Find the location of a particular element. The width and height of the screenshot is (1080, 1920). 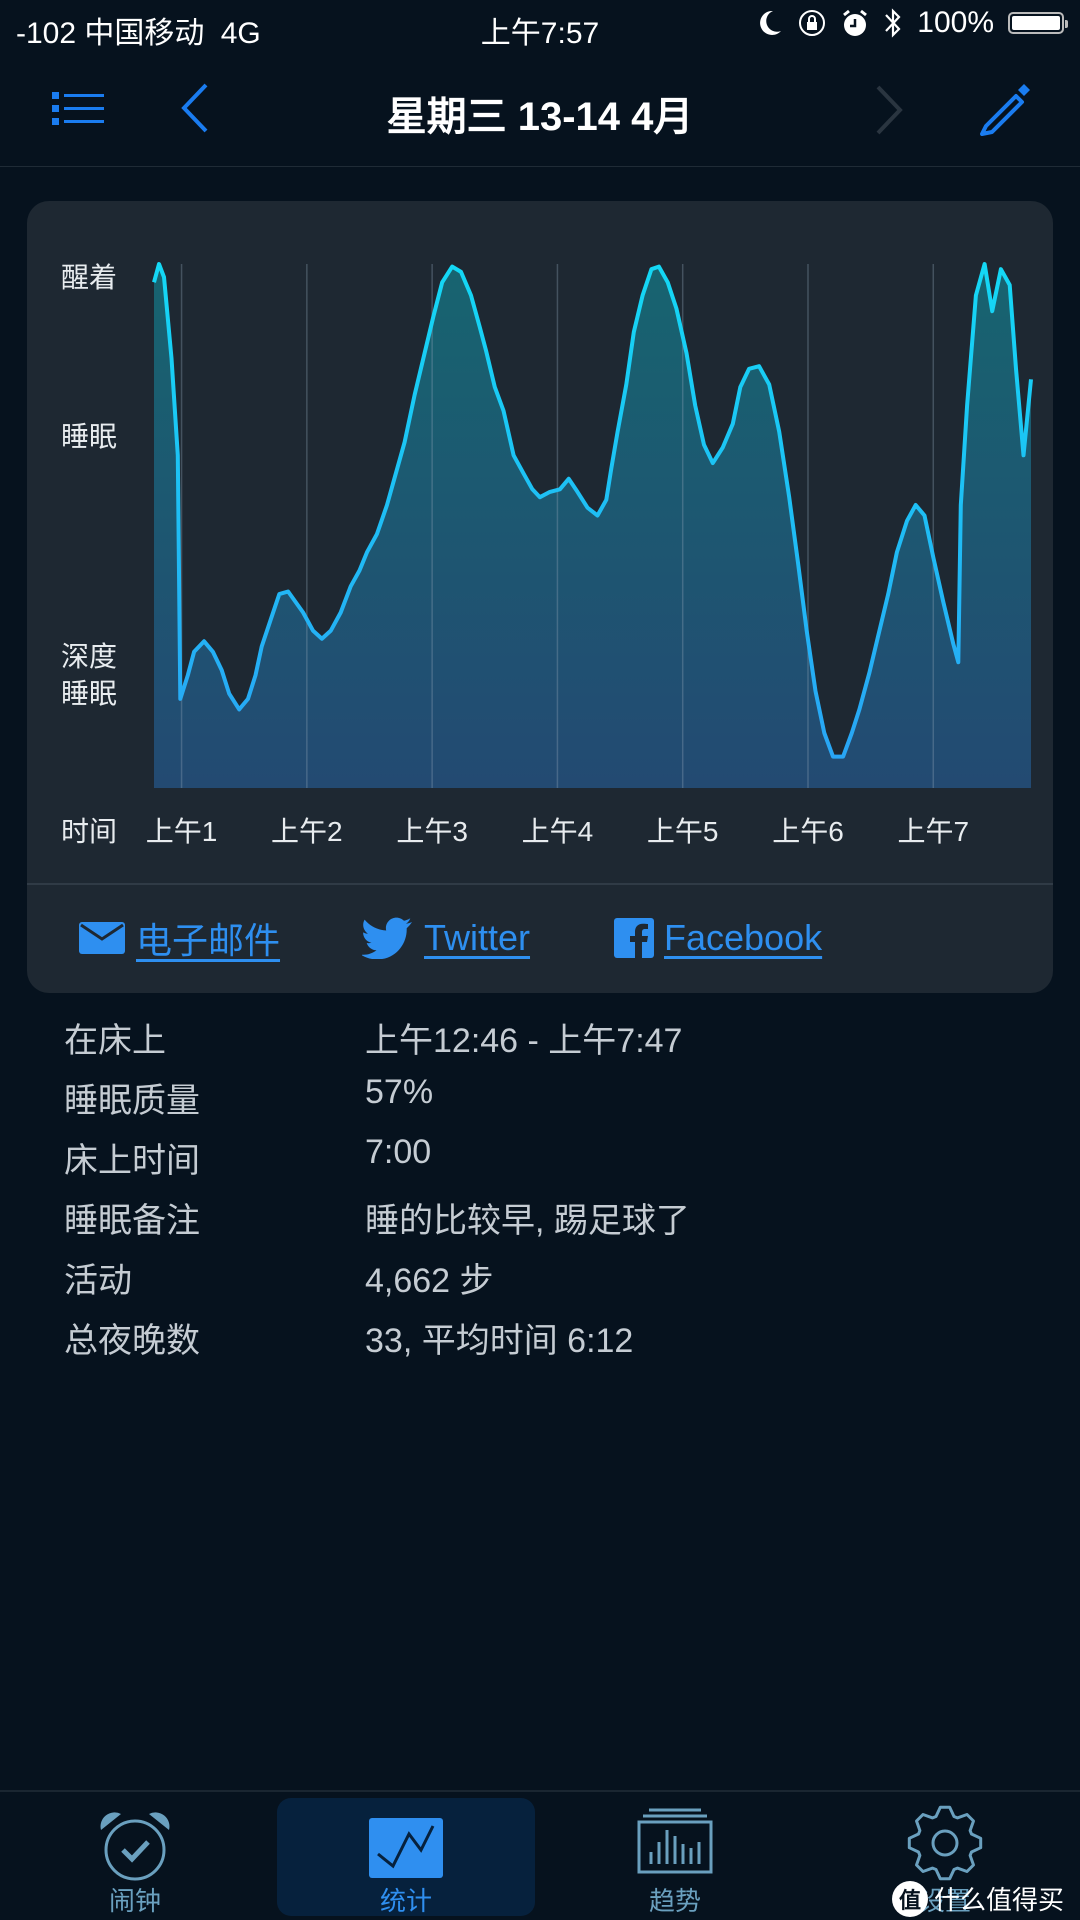

x-tick-label: 上午1 is located at coordinates (181, 831).